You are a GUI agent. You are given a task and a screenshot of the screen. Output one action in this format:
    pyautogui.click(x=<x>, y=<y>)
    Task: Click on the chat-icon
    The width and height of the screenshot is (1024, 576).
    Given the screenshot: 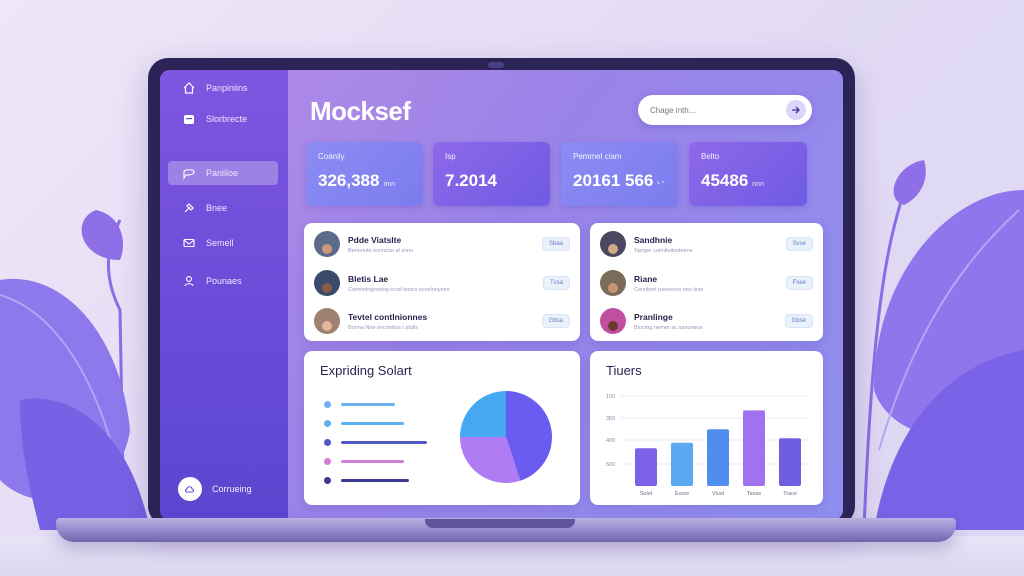 What is the action you would take?
    pyautogui.click(x=189, y=174)
    